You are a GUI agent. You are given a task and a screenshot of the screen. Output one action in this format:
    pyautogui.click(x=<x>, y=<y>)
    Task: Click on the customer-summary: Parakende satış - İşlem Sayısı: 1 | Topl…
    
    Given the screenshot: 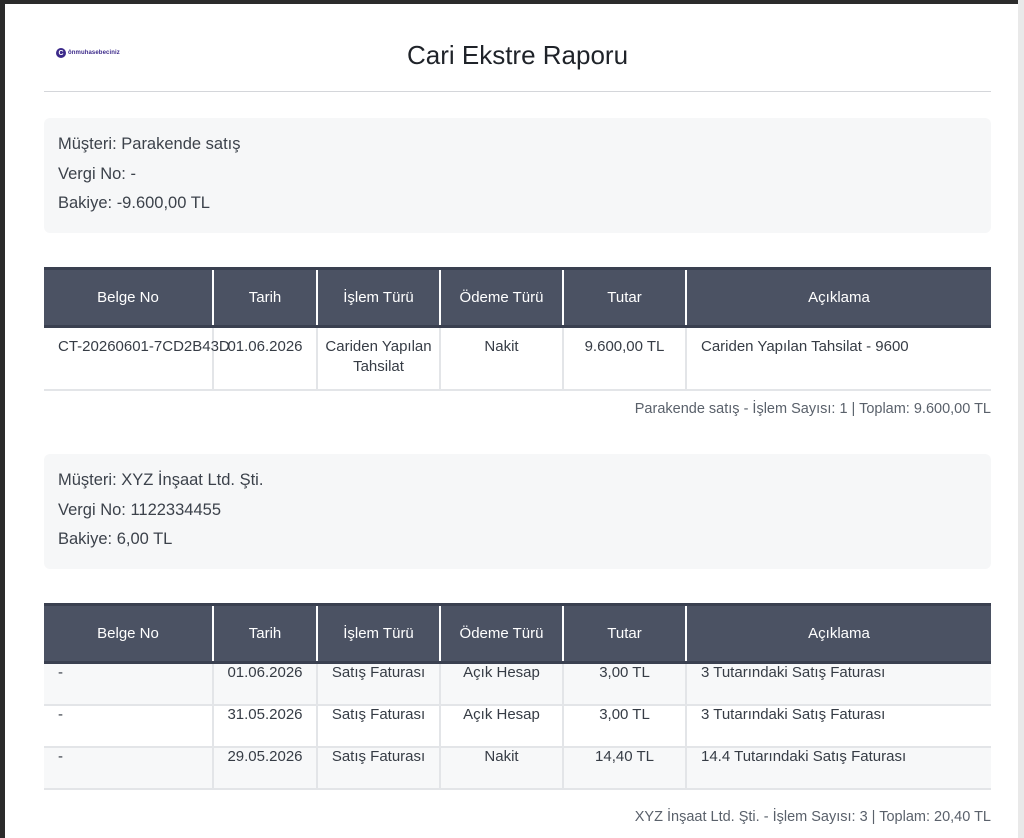 What is the action you would take?
    pyautogui.click(x=812, y=409)
    